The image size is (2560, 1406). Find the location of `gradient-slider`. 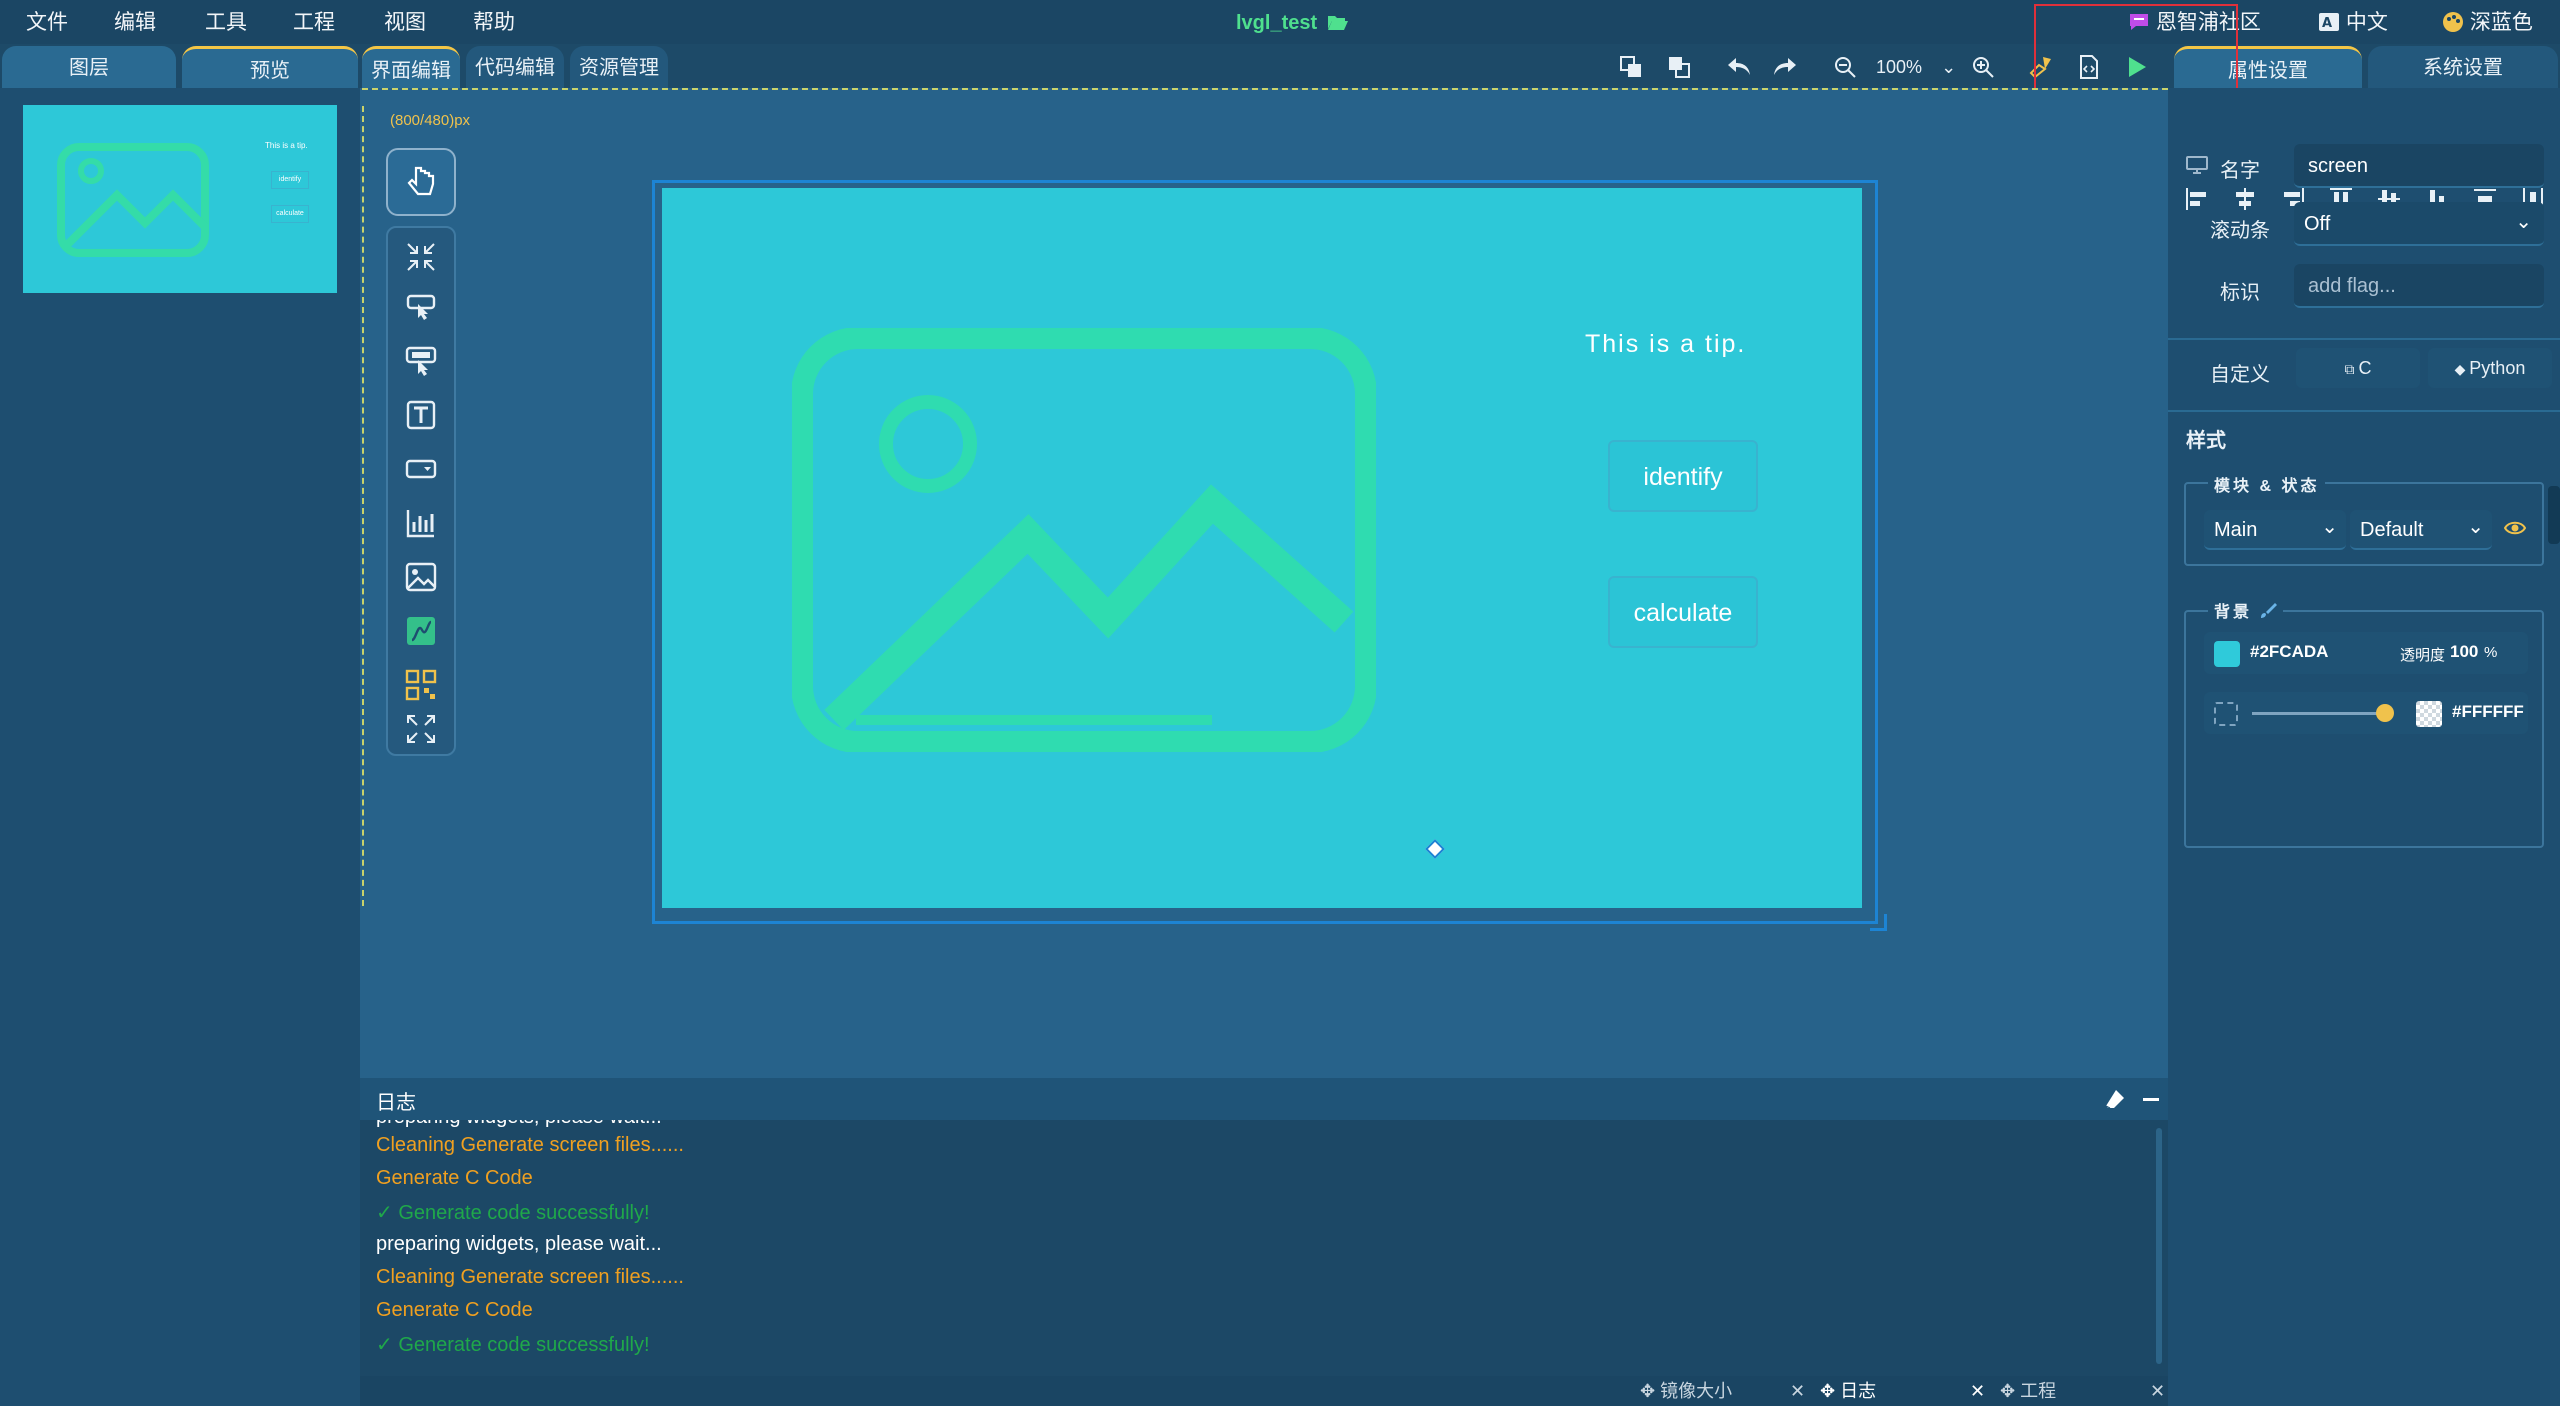

gradient-slider is located at coordinates (2322, 713).